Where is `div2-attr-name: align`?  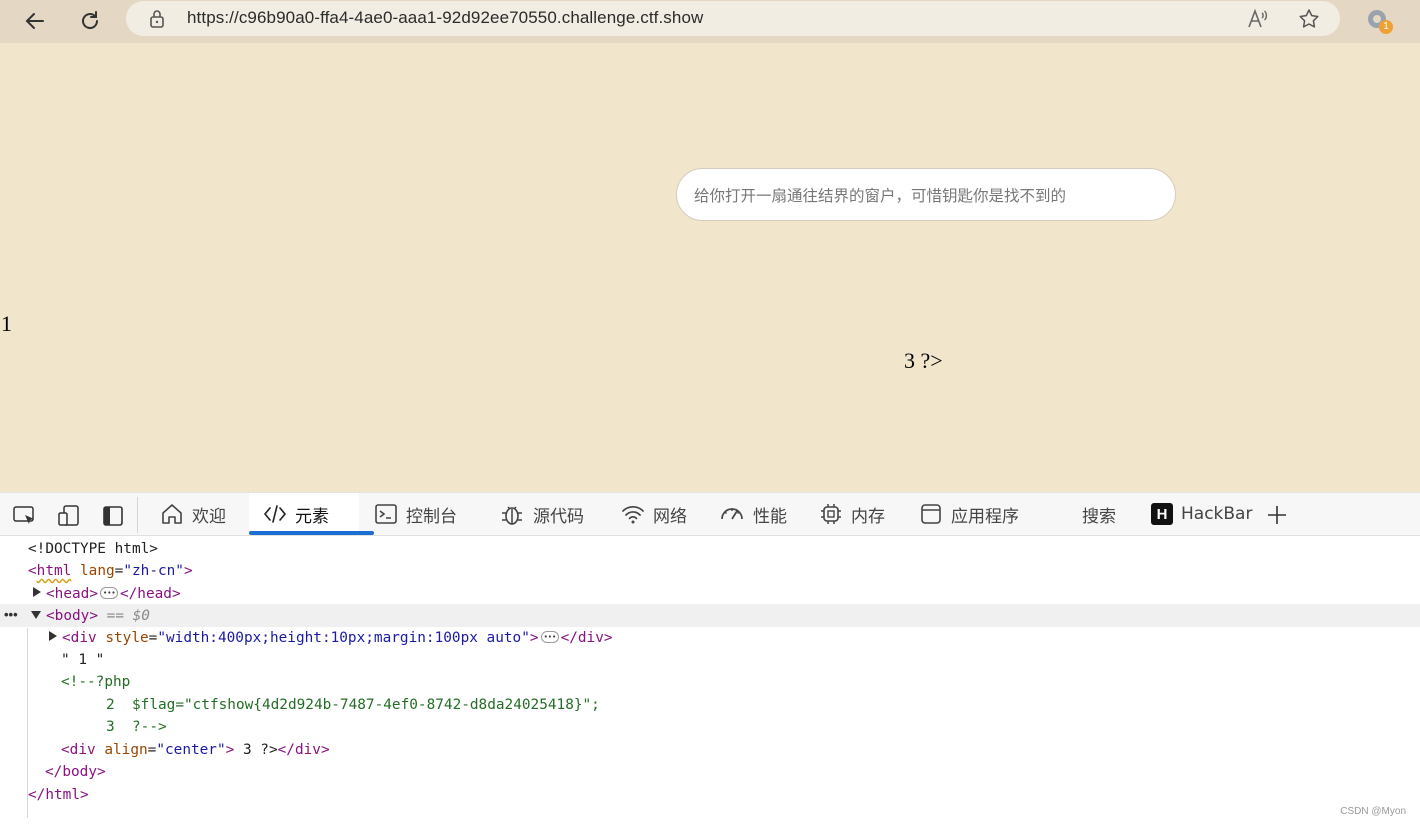
div2-attr-name: align is located at coordinates (126, 750).